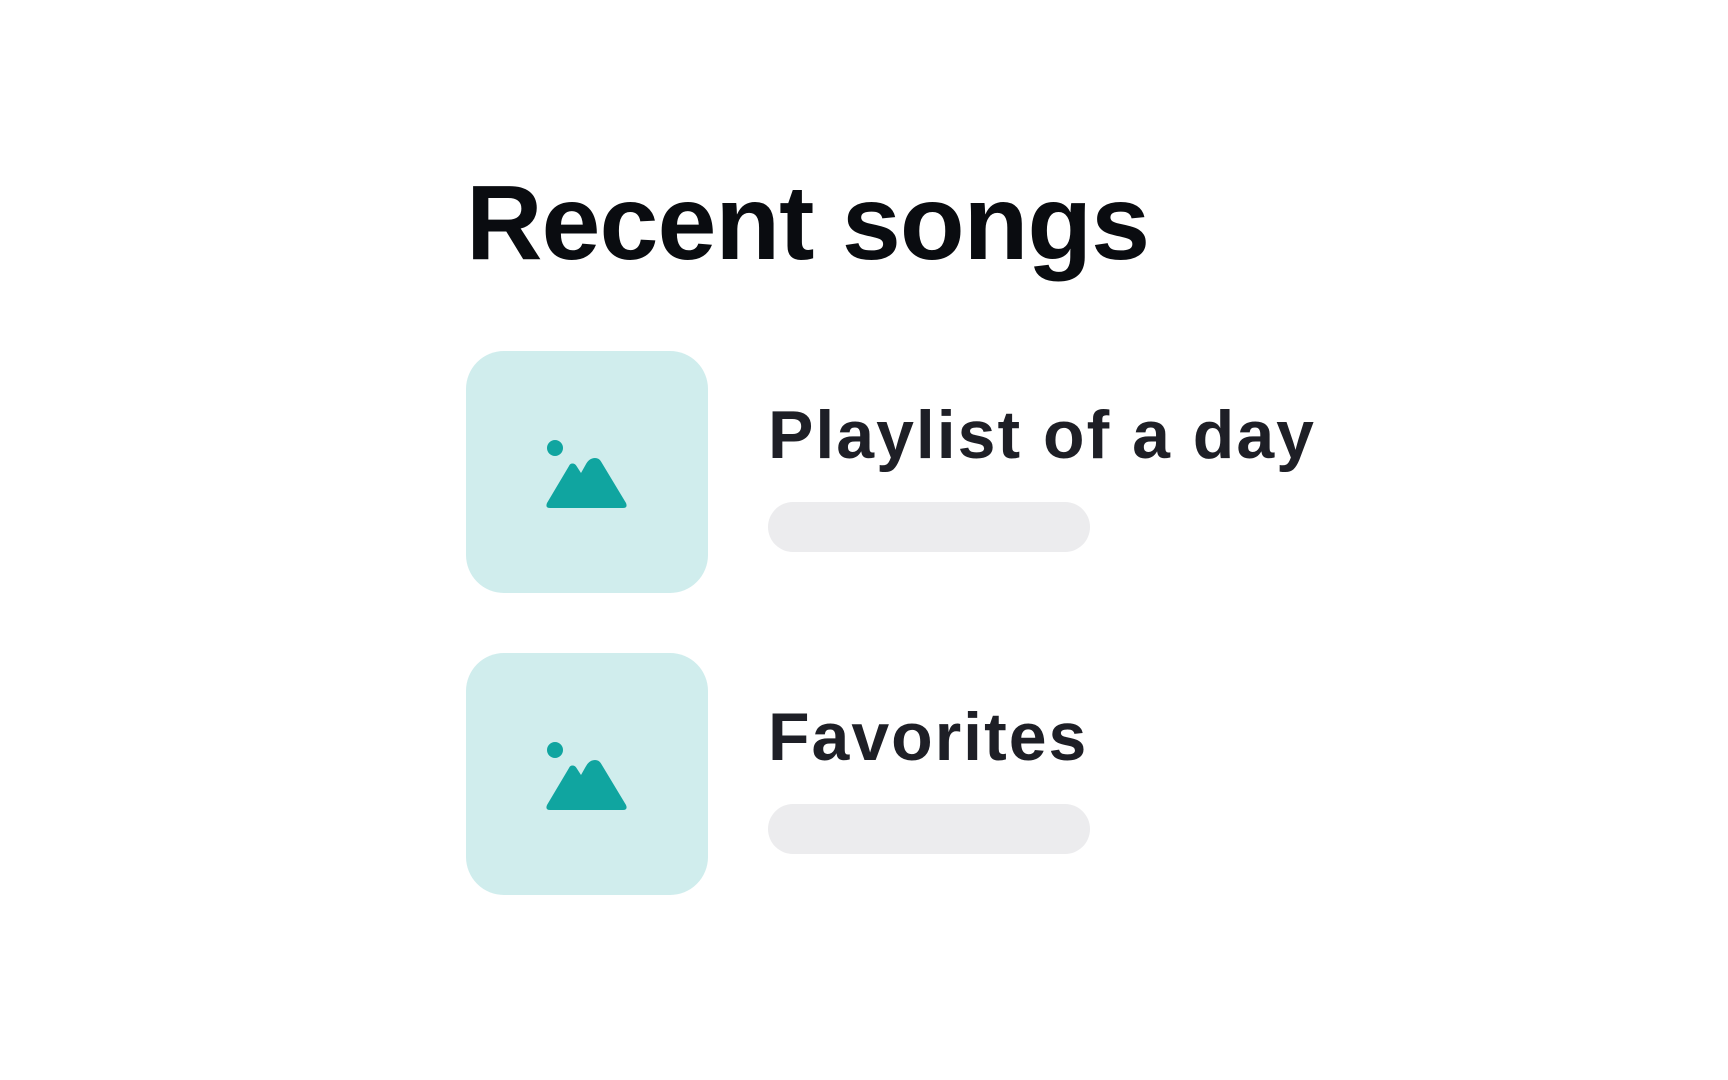 This screenshot has width=1728, height=1080. I want to click on list-item: Playlist of a day, so click(966, 472).